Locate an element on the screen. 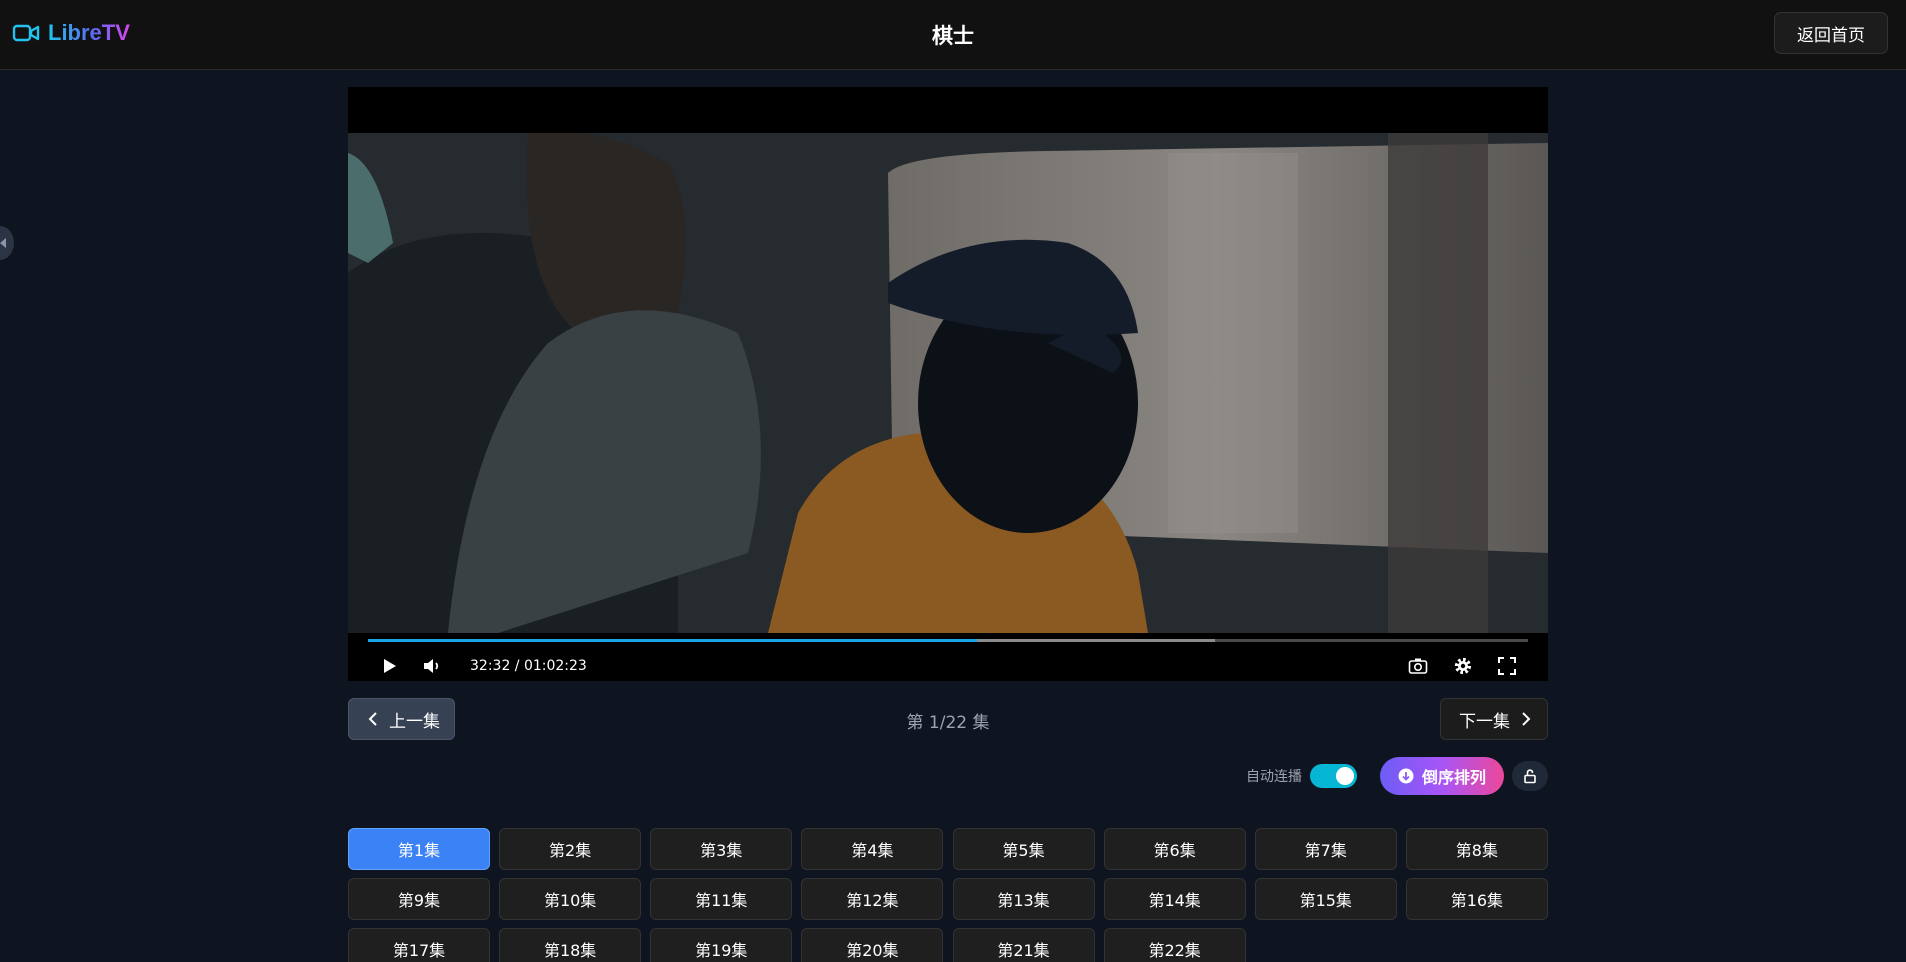 The height and width of the screenshot is (962, 1906). episode-button: 第12集 is located at coordinates (872, 899).